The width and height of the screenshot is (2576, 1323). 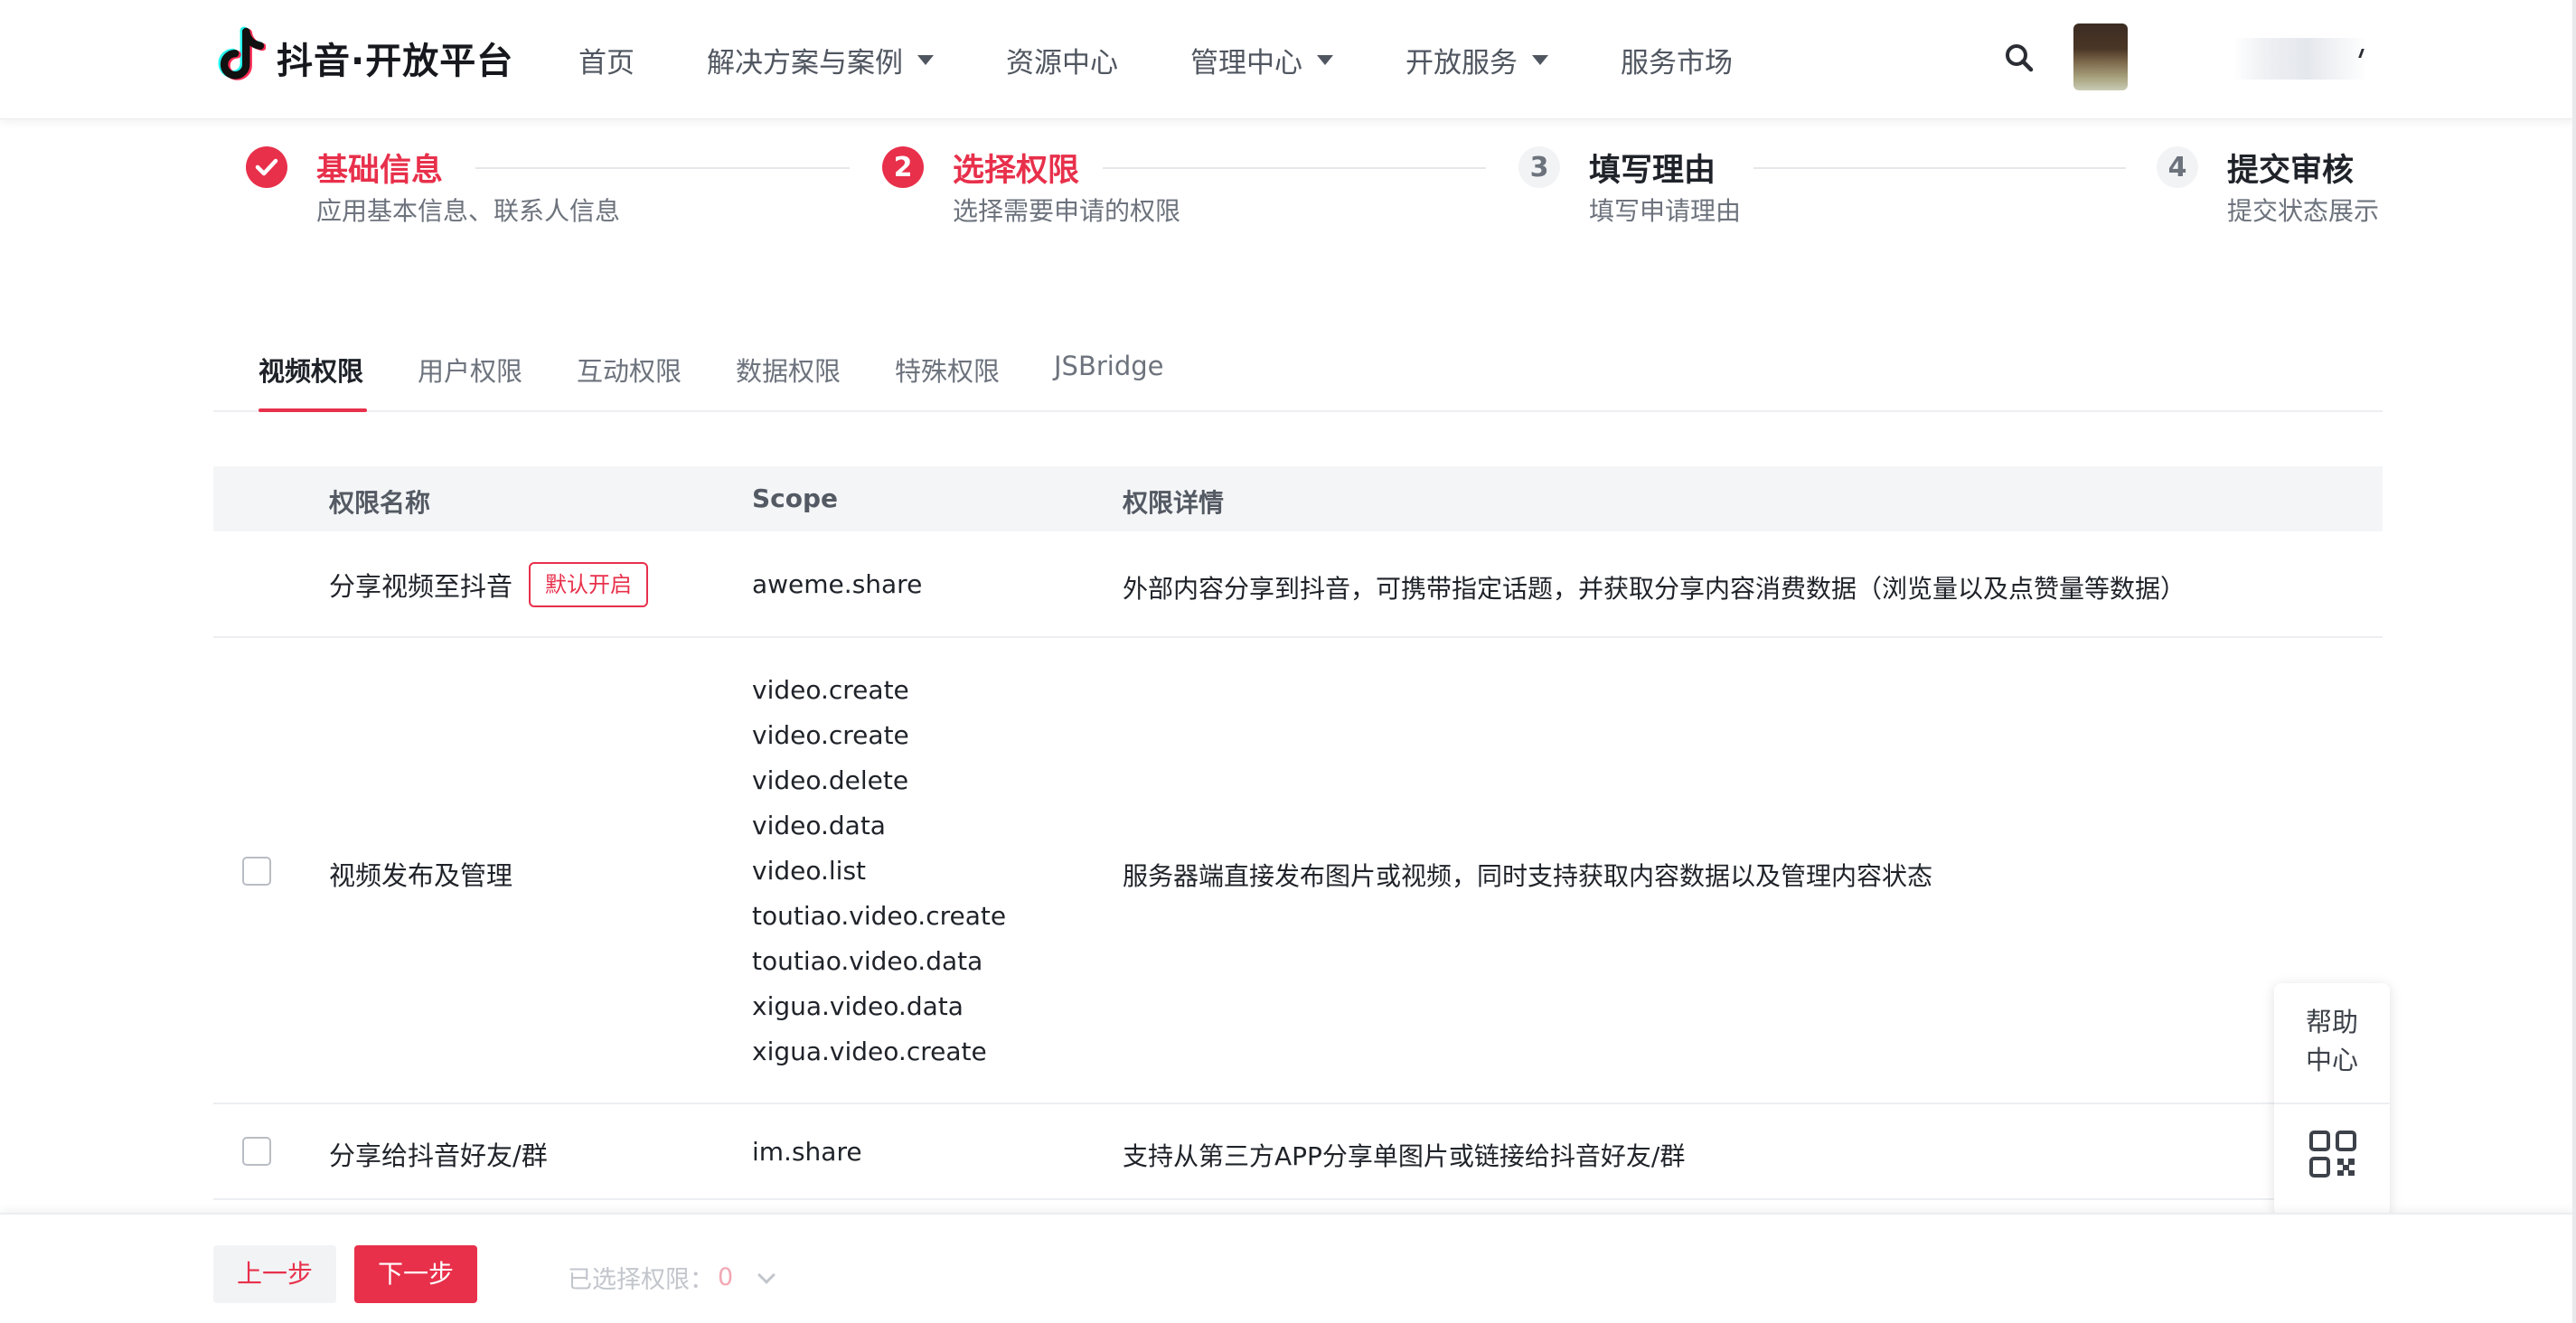 I want to click on permission-name: 视频发布及管理, so click(x=421, y=875).